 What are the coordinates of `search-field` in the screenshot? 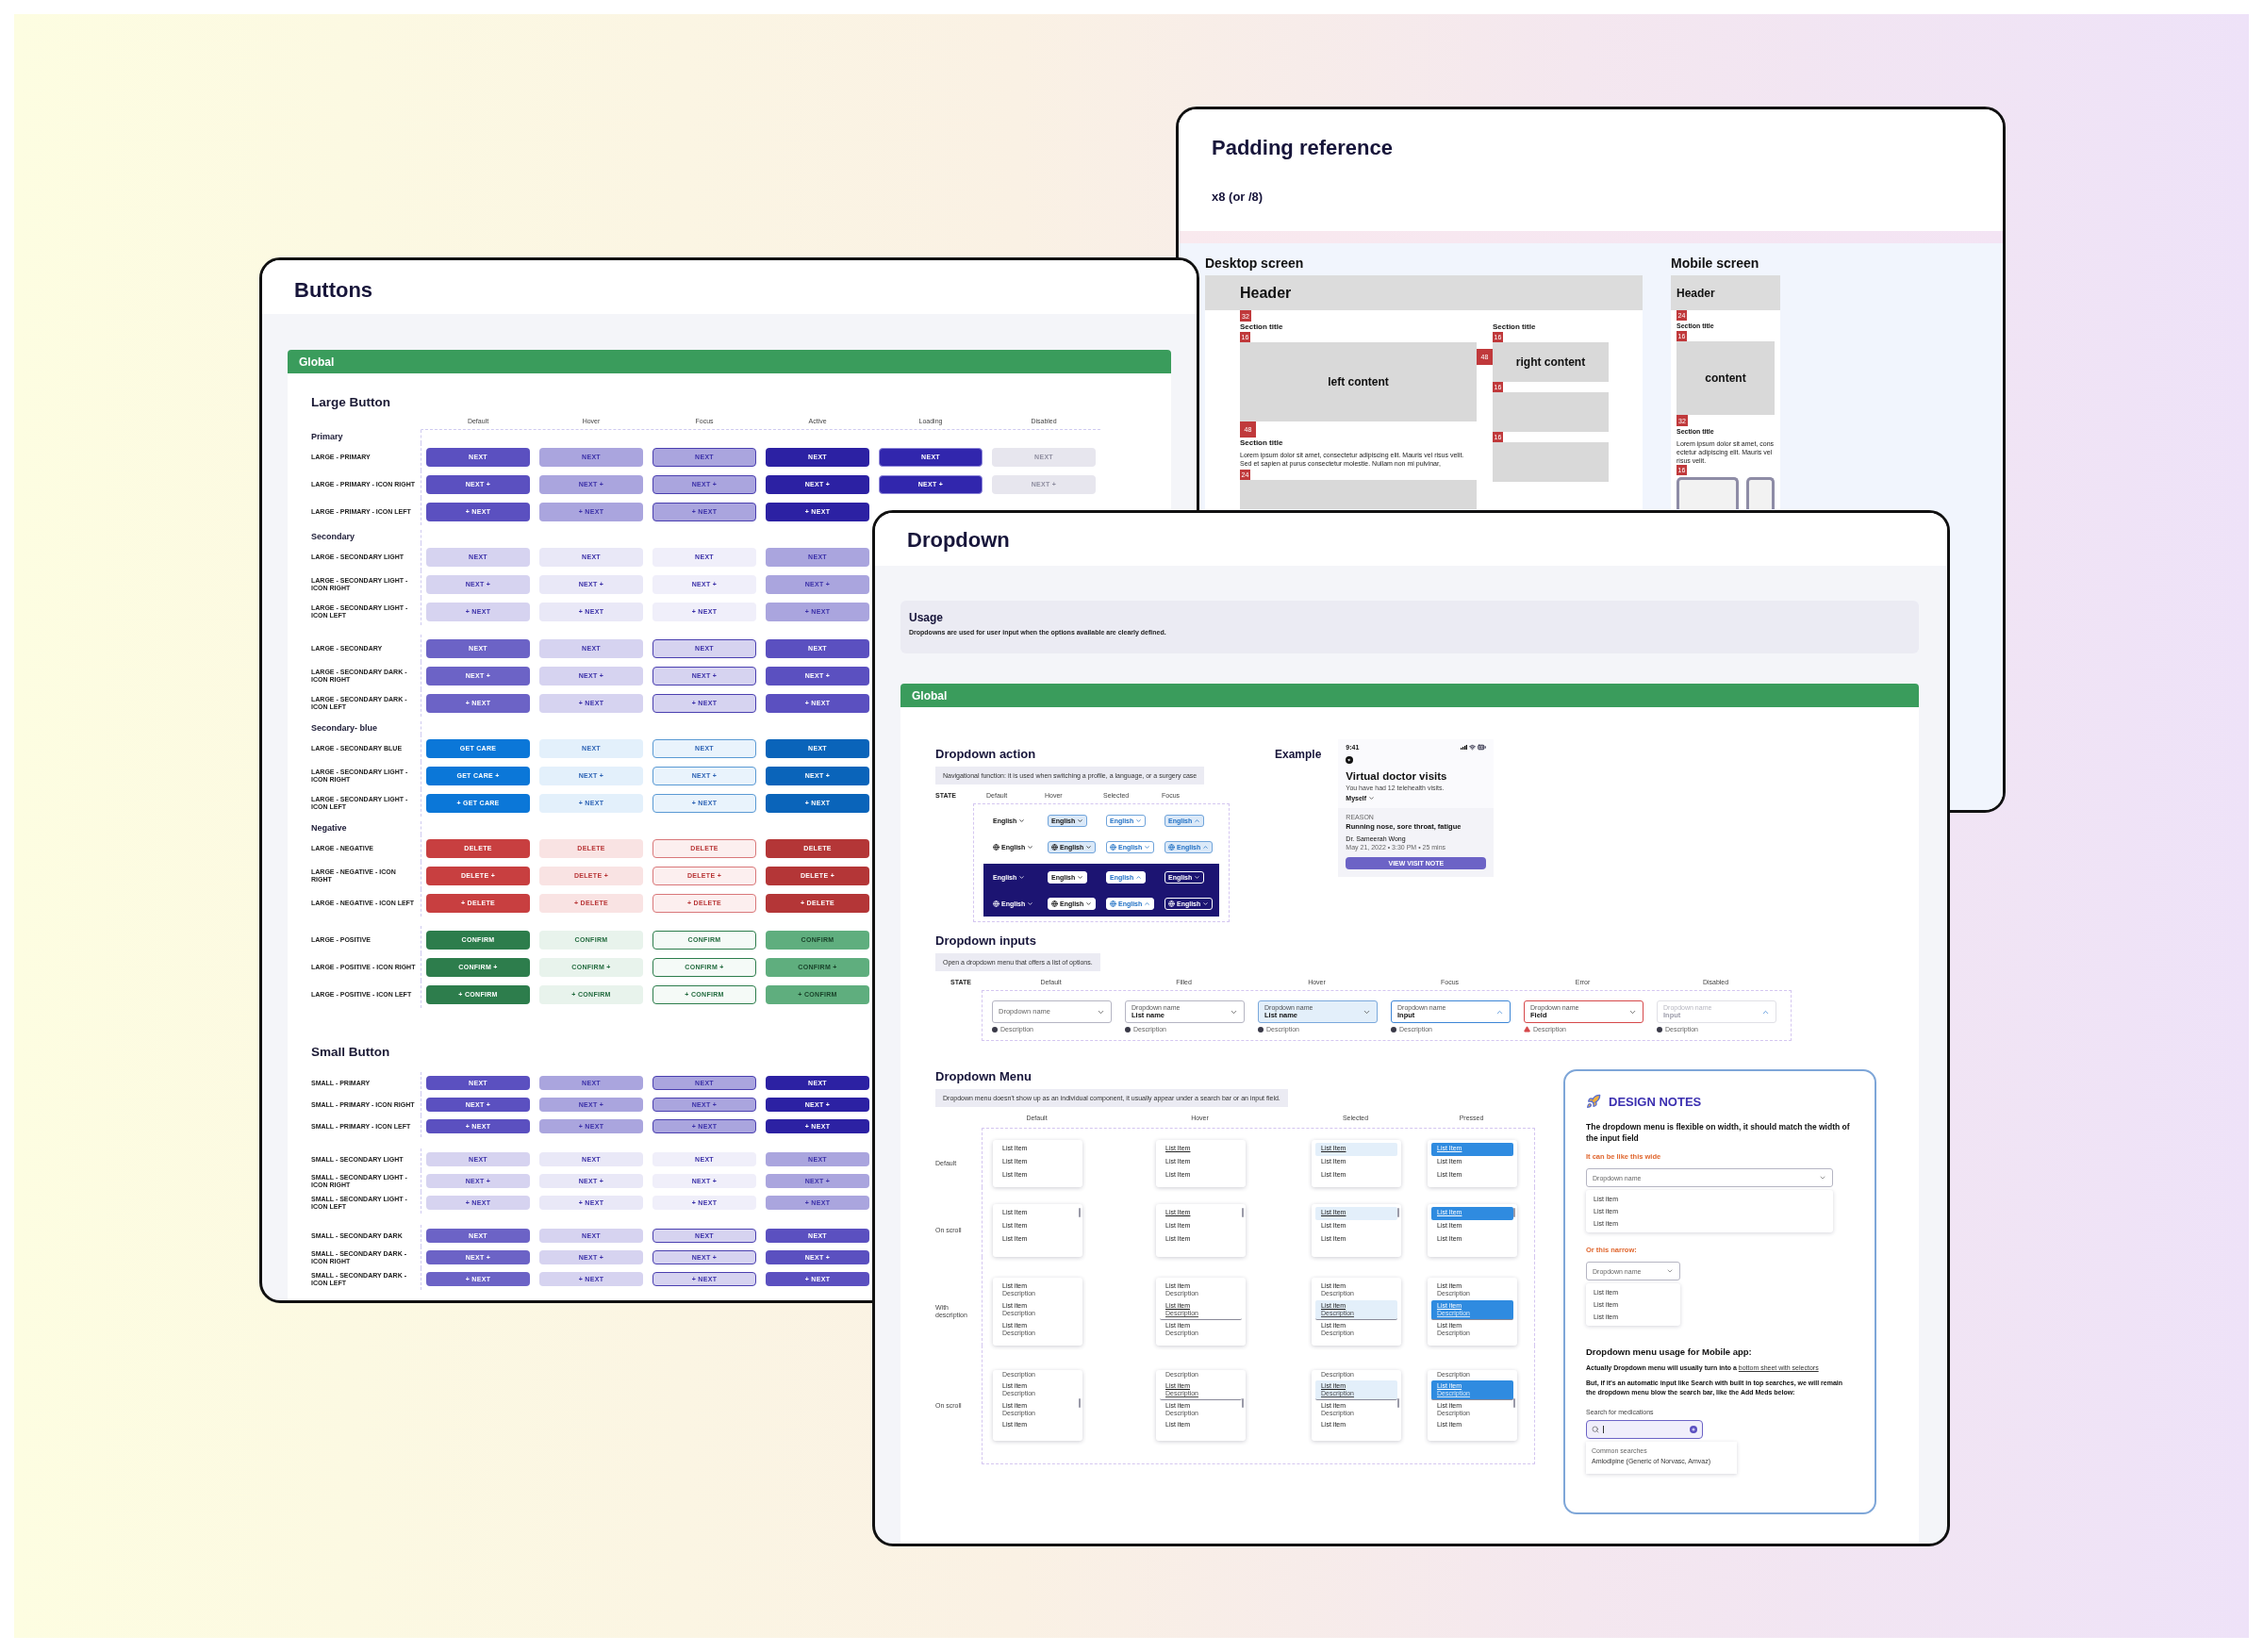 It's located at (1644, 1430).